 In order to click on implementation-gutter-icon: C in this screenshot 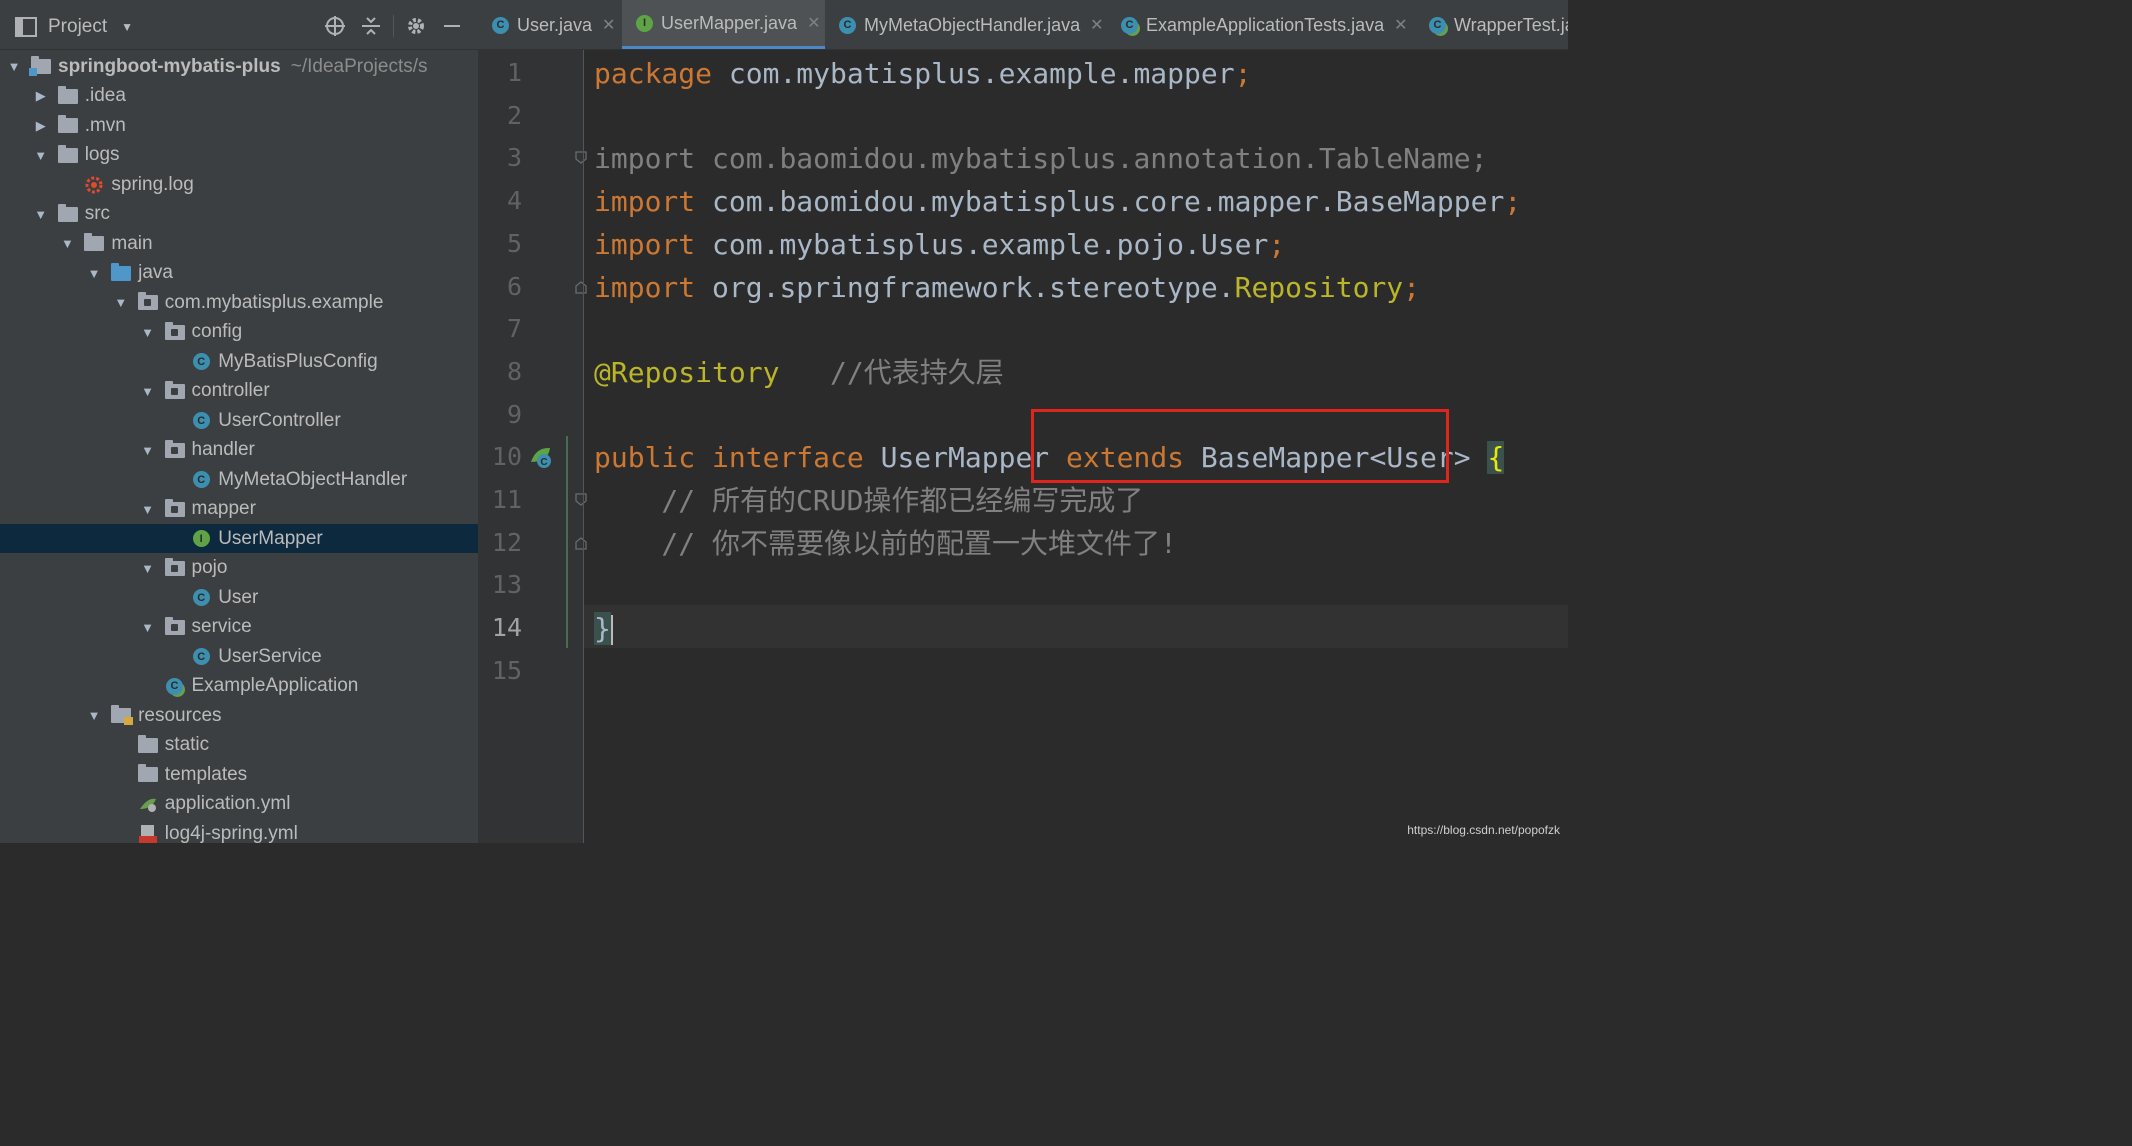, I will do `click(541, 459)`.